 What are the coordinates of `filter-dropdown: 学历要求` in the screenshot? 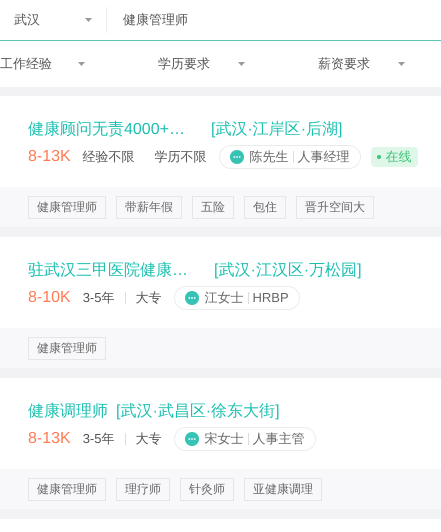 It's located at (201, 64).